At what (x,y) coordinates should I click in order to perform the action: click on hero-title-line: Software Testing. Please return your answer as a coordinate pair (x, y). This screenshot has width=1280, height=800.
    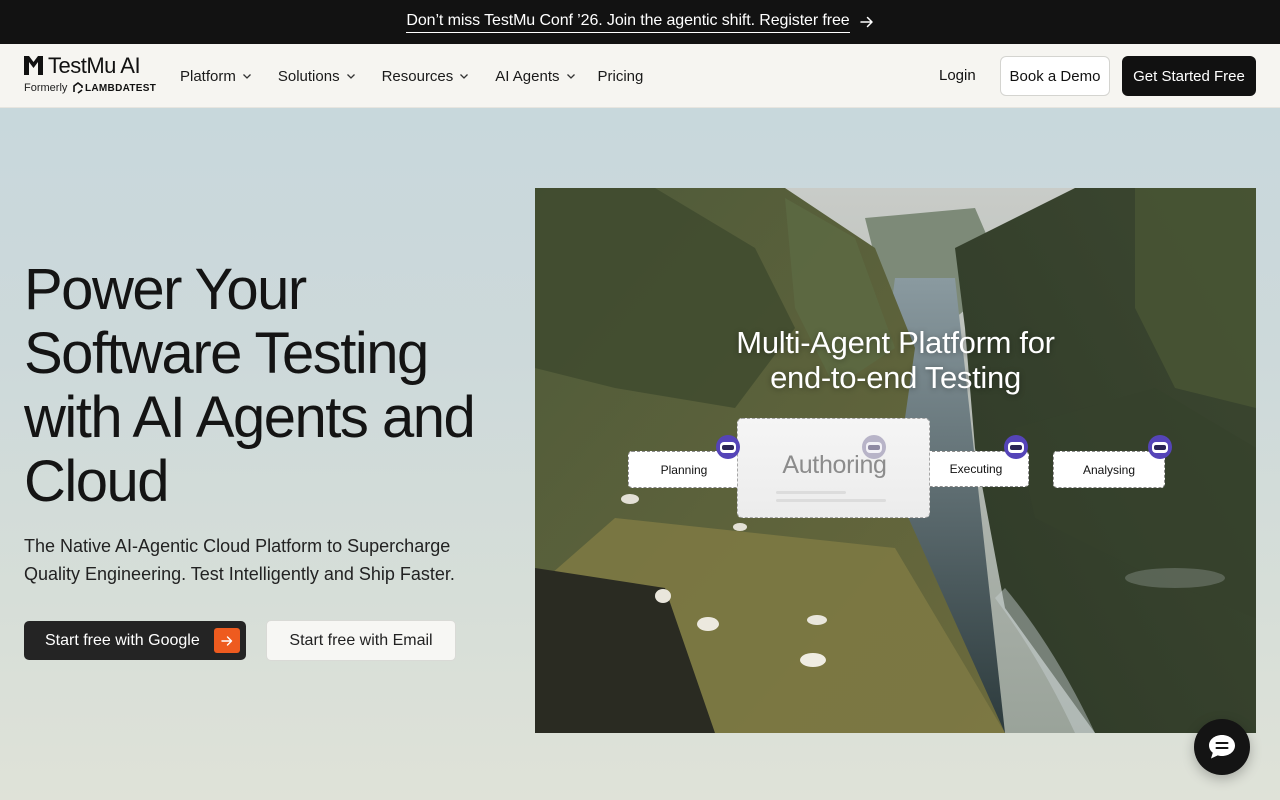
    Looking at the image, I should click on (226, 353).